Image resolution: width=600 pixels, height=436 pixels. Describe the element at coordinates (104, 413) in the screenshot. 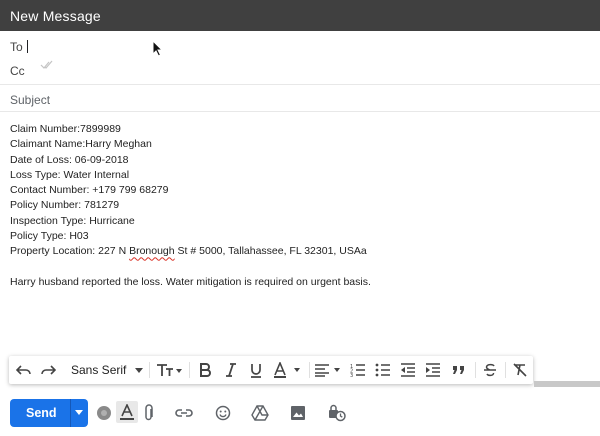

I see `grammar-check-icon` at that location.